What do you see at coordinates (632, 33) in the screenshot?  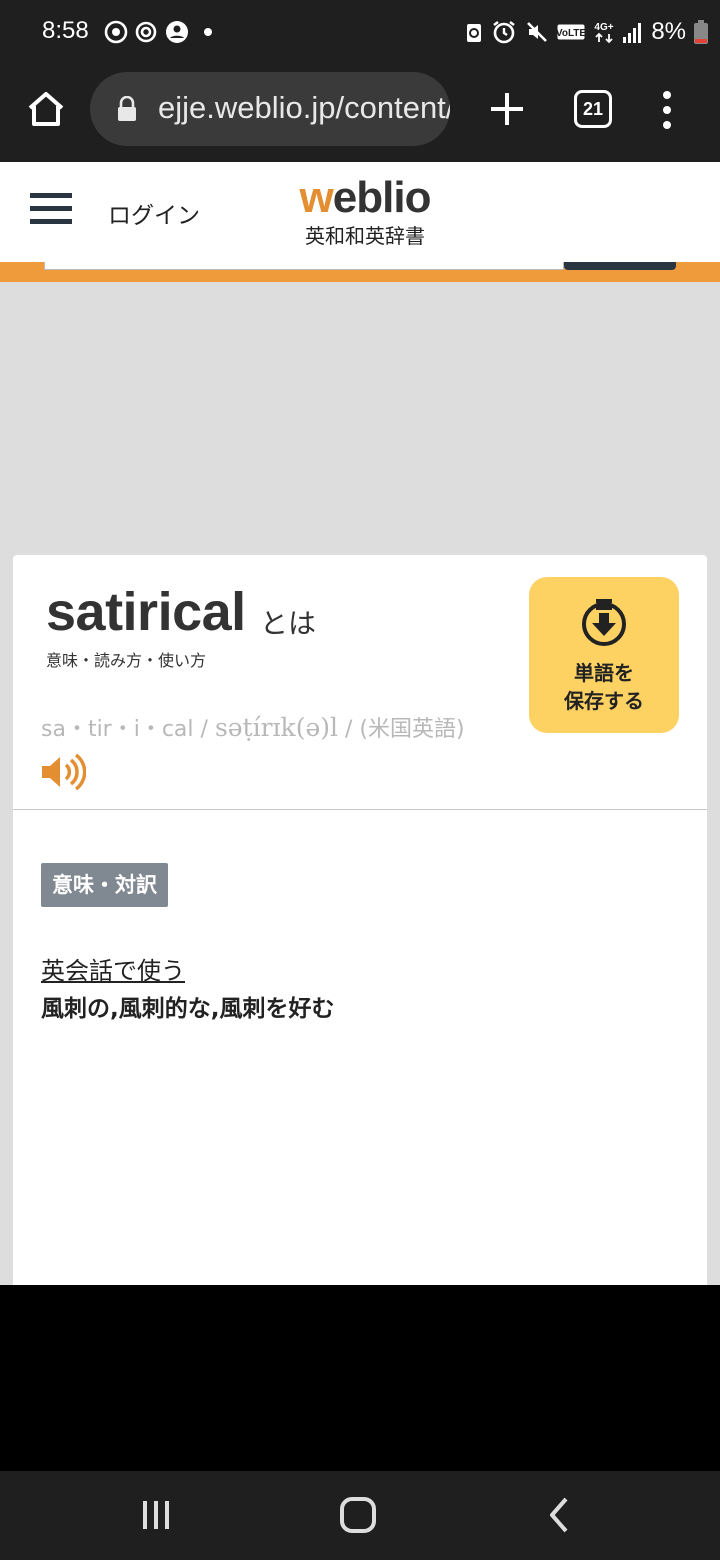 I see `signal-icon` at bounding box center [632, 33].